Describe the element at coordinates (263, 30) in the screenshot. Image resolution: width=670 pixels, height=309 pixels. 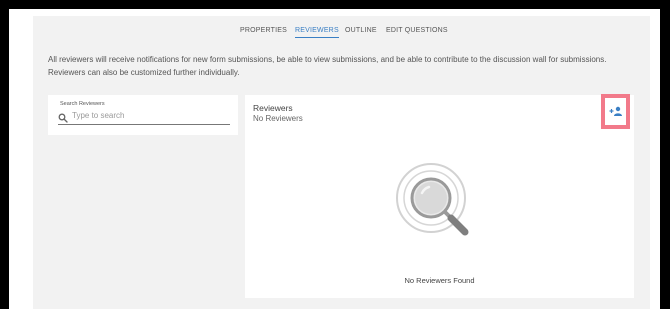
I see `tab-properties: PROPERTIES` at that location.